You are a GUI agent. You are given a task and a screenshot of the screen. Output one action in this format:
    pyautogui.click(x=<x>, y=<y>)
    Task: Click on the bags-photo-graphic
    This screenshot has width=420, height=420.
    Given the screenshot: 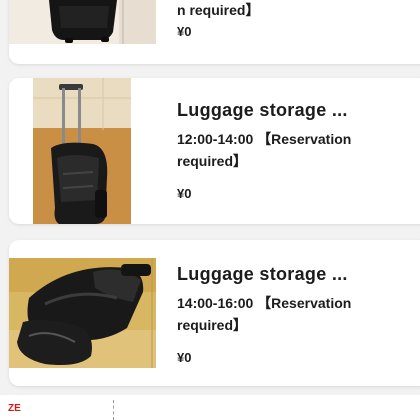 What is the action you would take?
    pyautogui.click(x=82, y=313)
    